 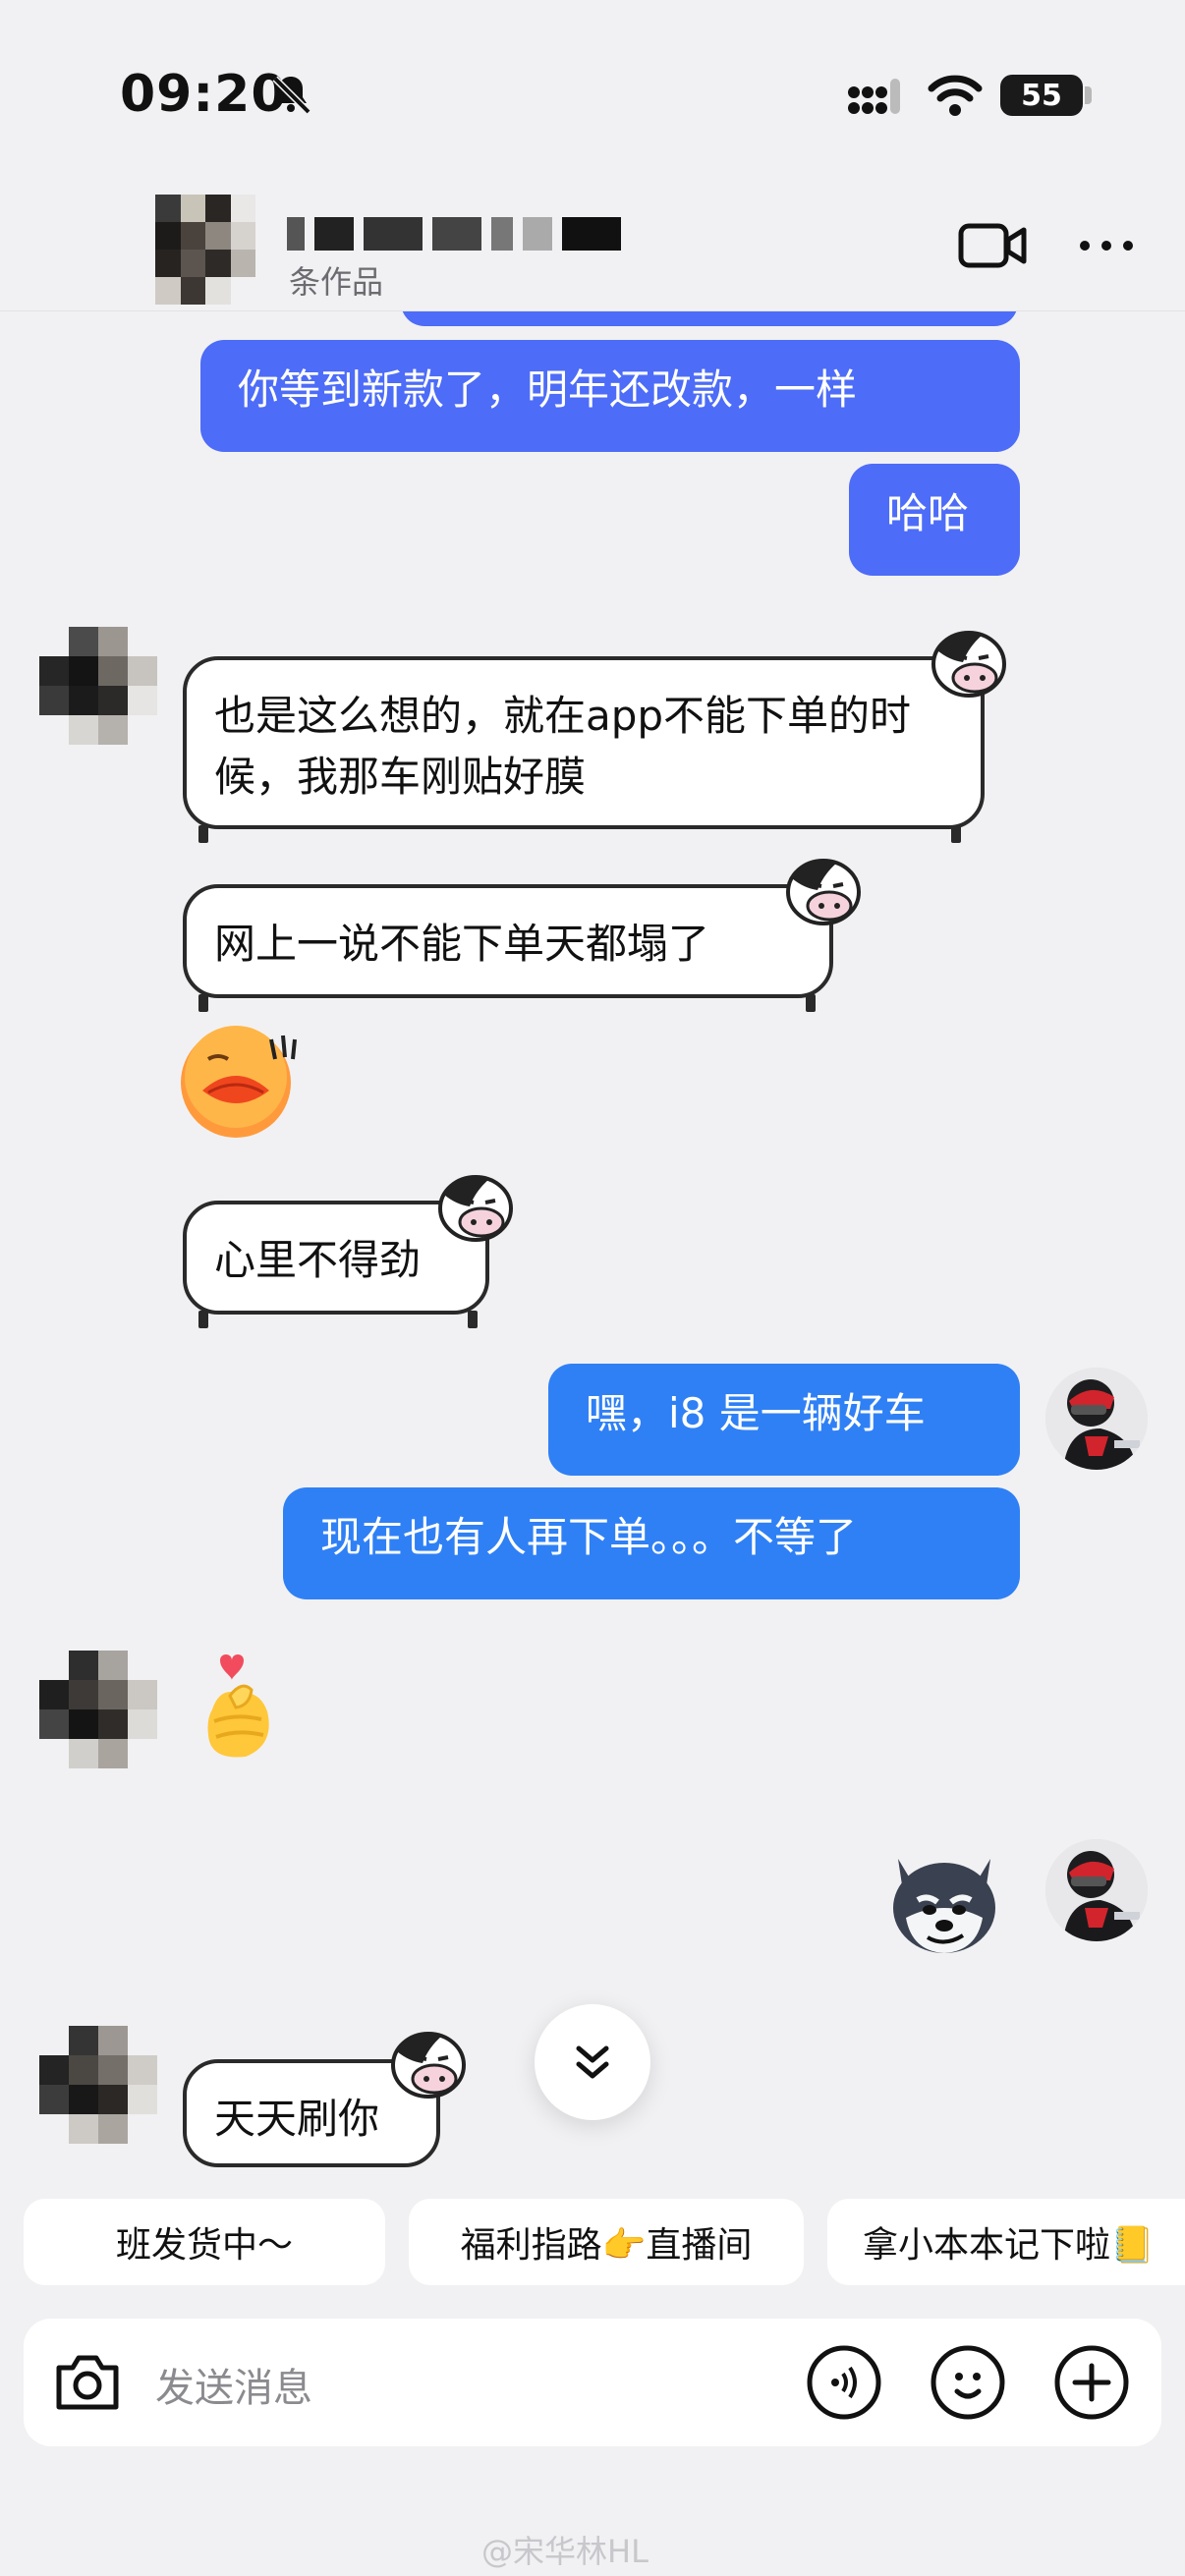 What do you see at coordinates (1092, 2382) in the screenshot?
I see `add-icon` at bounding box center [1092, 2382].